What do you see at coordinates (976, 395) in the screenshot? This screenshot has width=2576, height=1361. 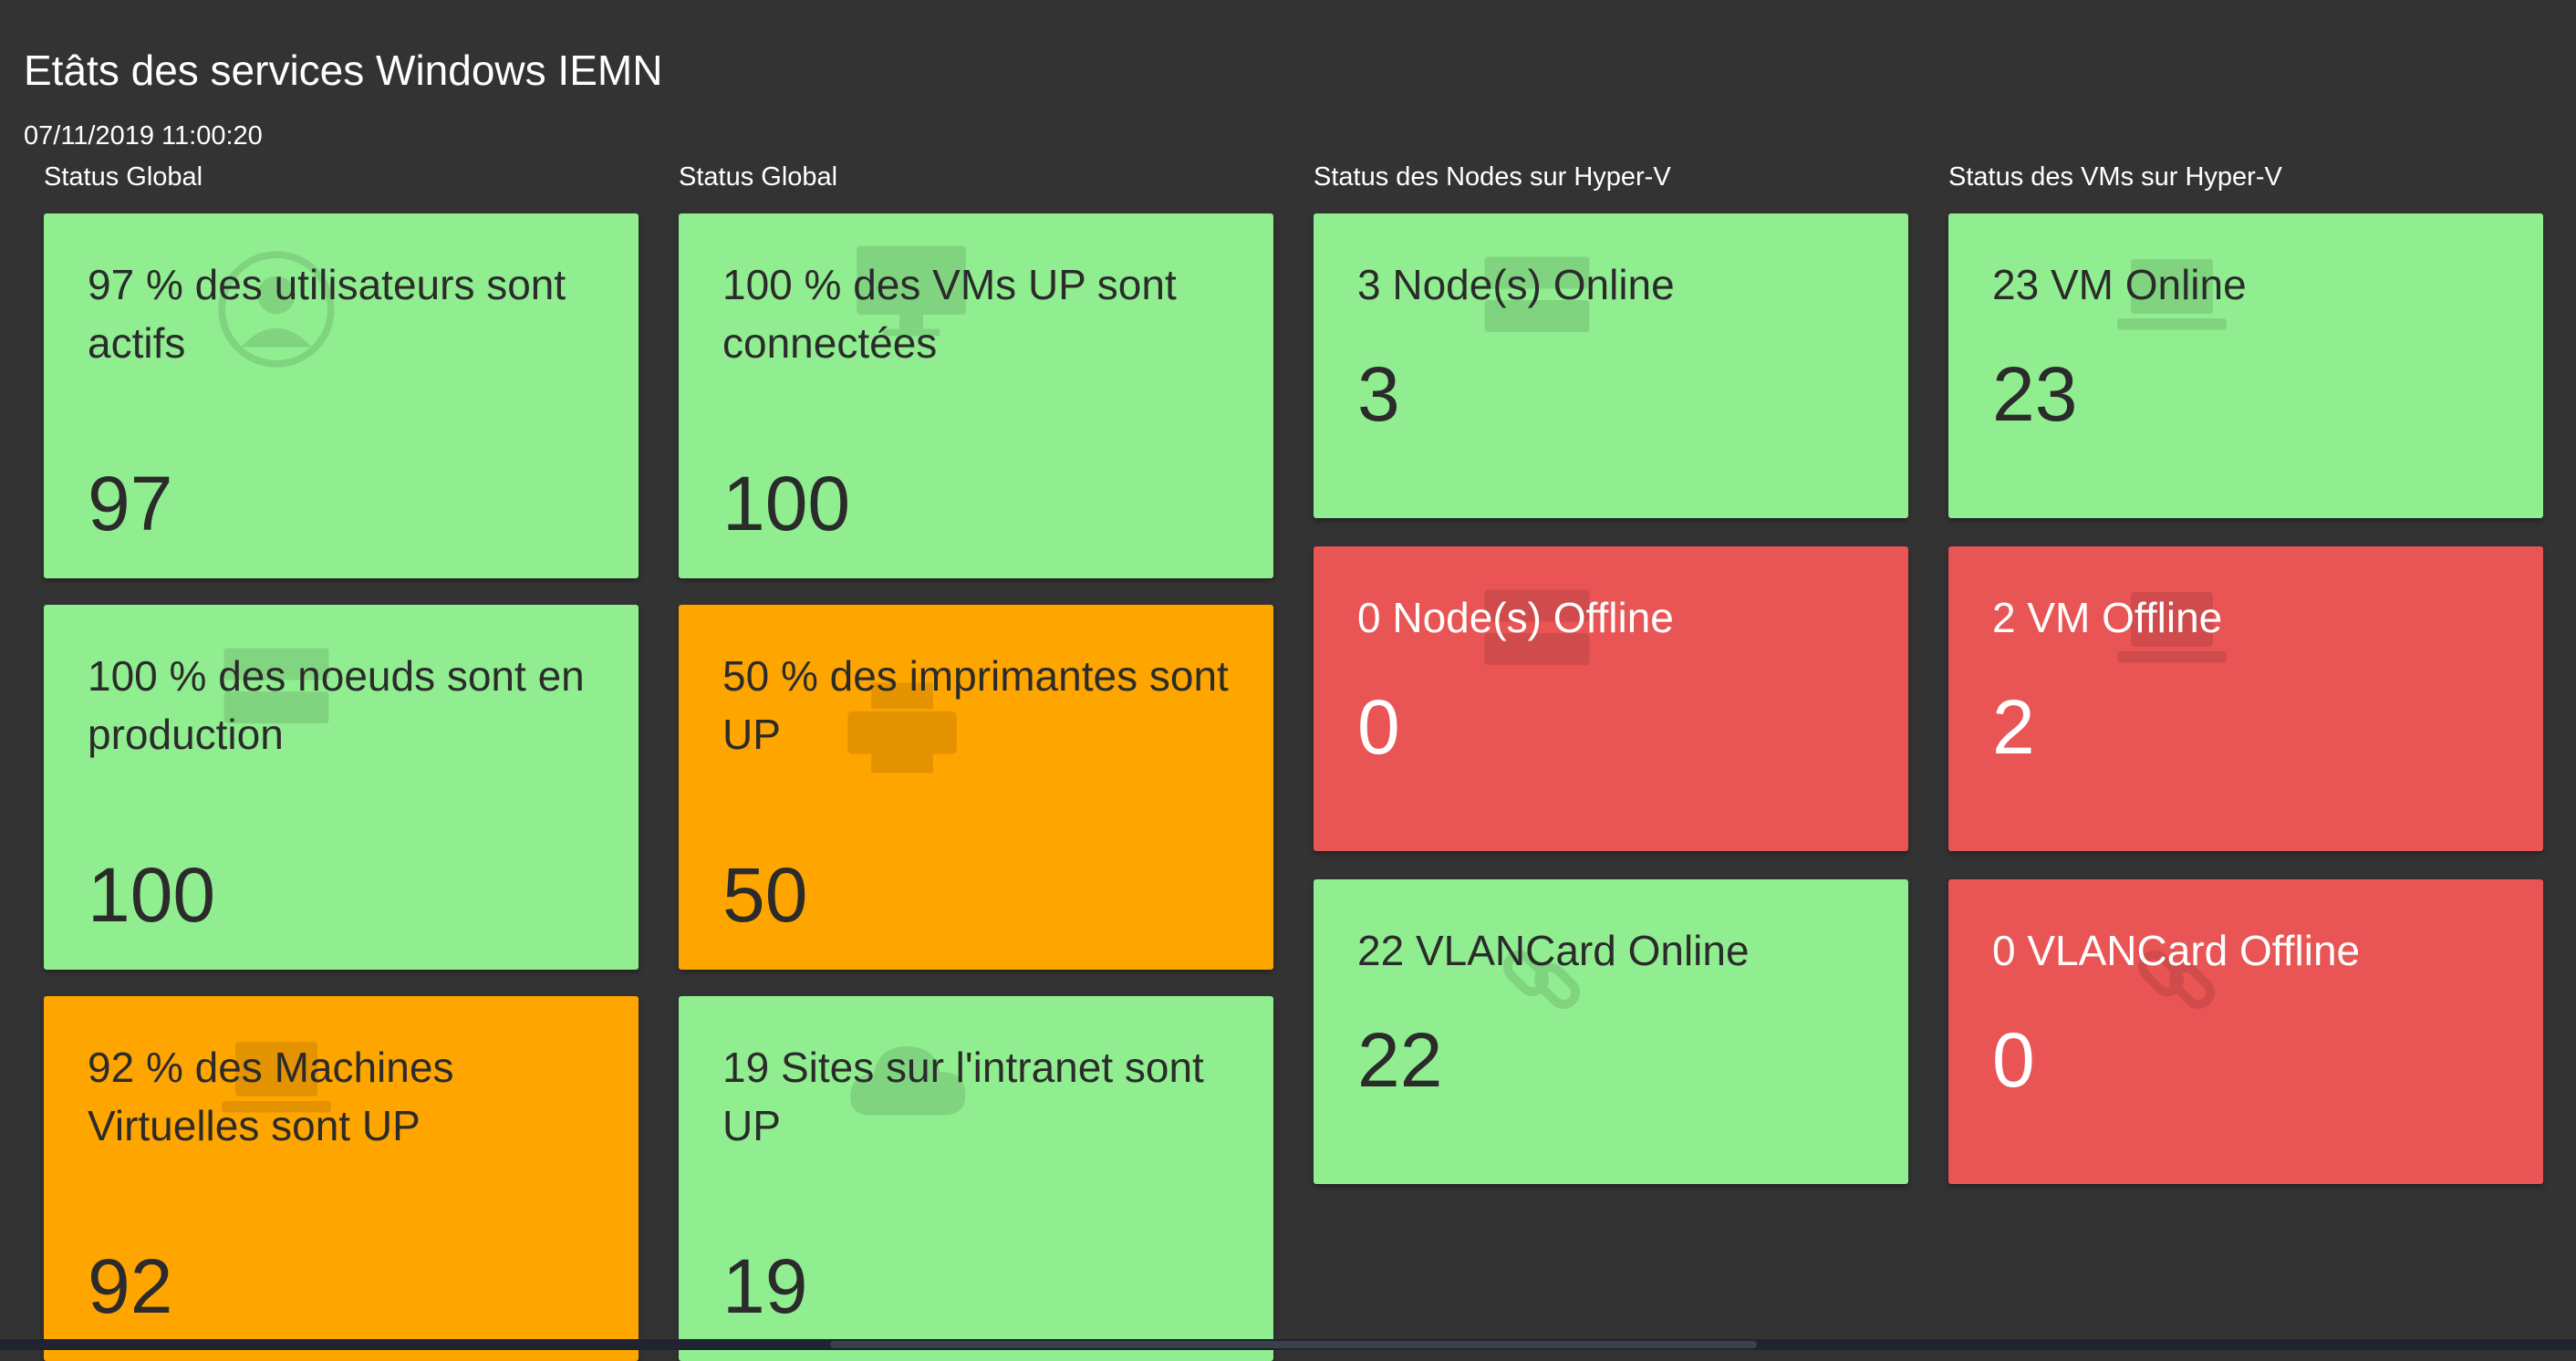 I see `tile-vms-connected: 100 % des VMs UP sont connectées 100` at bounding box center [976, 395].